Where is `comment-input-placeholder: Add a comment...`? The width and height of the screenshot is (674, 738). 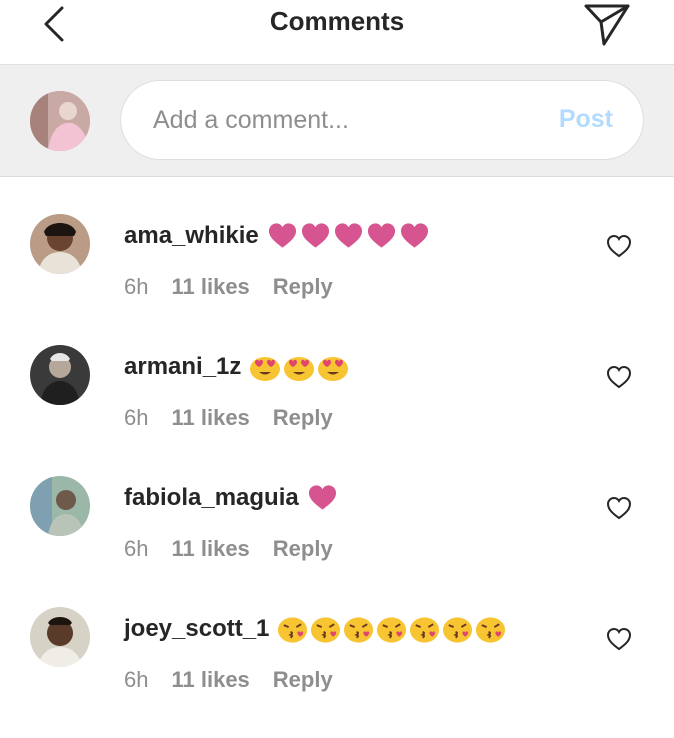 comment-input-placeholder: Add a comment... is located at coordinates (251, 120).